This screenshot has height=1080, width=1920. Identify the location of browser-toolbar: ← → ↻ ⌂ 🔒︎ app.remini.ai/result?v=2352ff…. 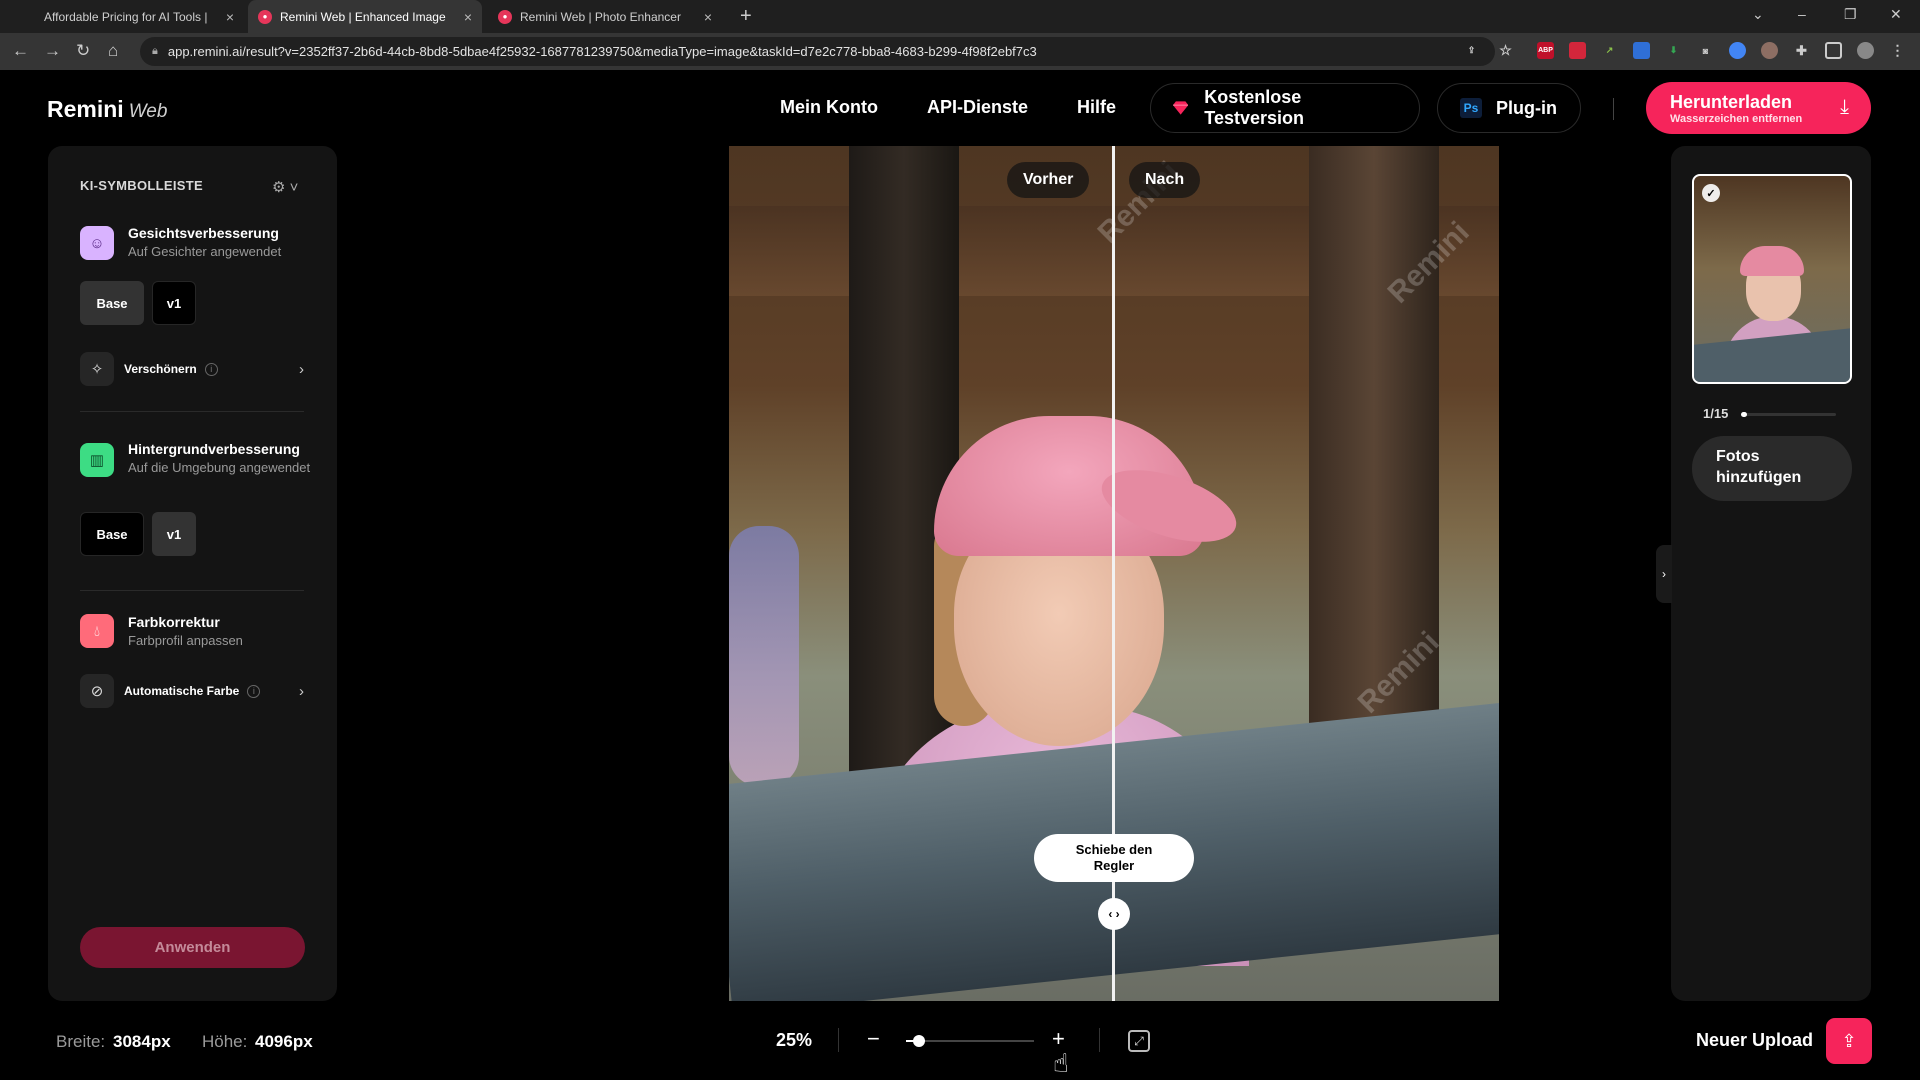
(960, 51).